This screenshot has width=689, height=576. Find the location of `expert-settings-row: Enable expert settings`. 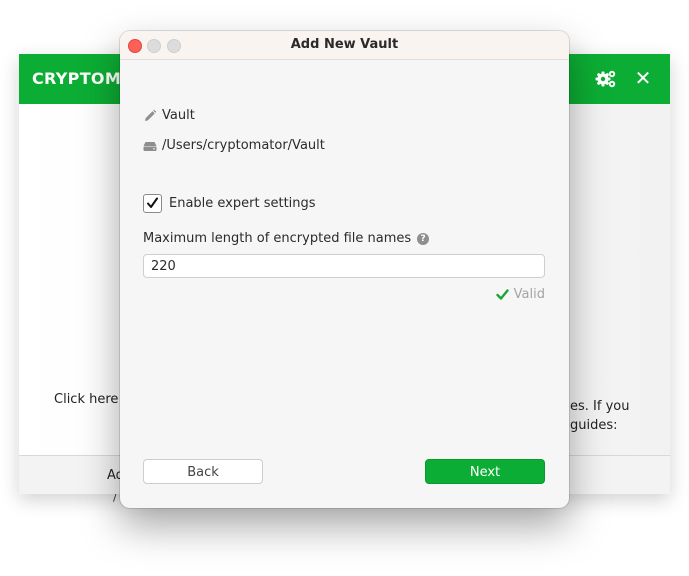

expert-settings-row: Enable expert settings is located at coordinates (229, 203).